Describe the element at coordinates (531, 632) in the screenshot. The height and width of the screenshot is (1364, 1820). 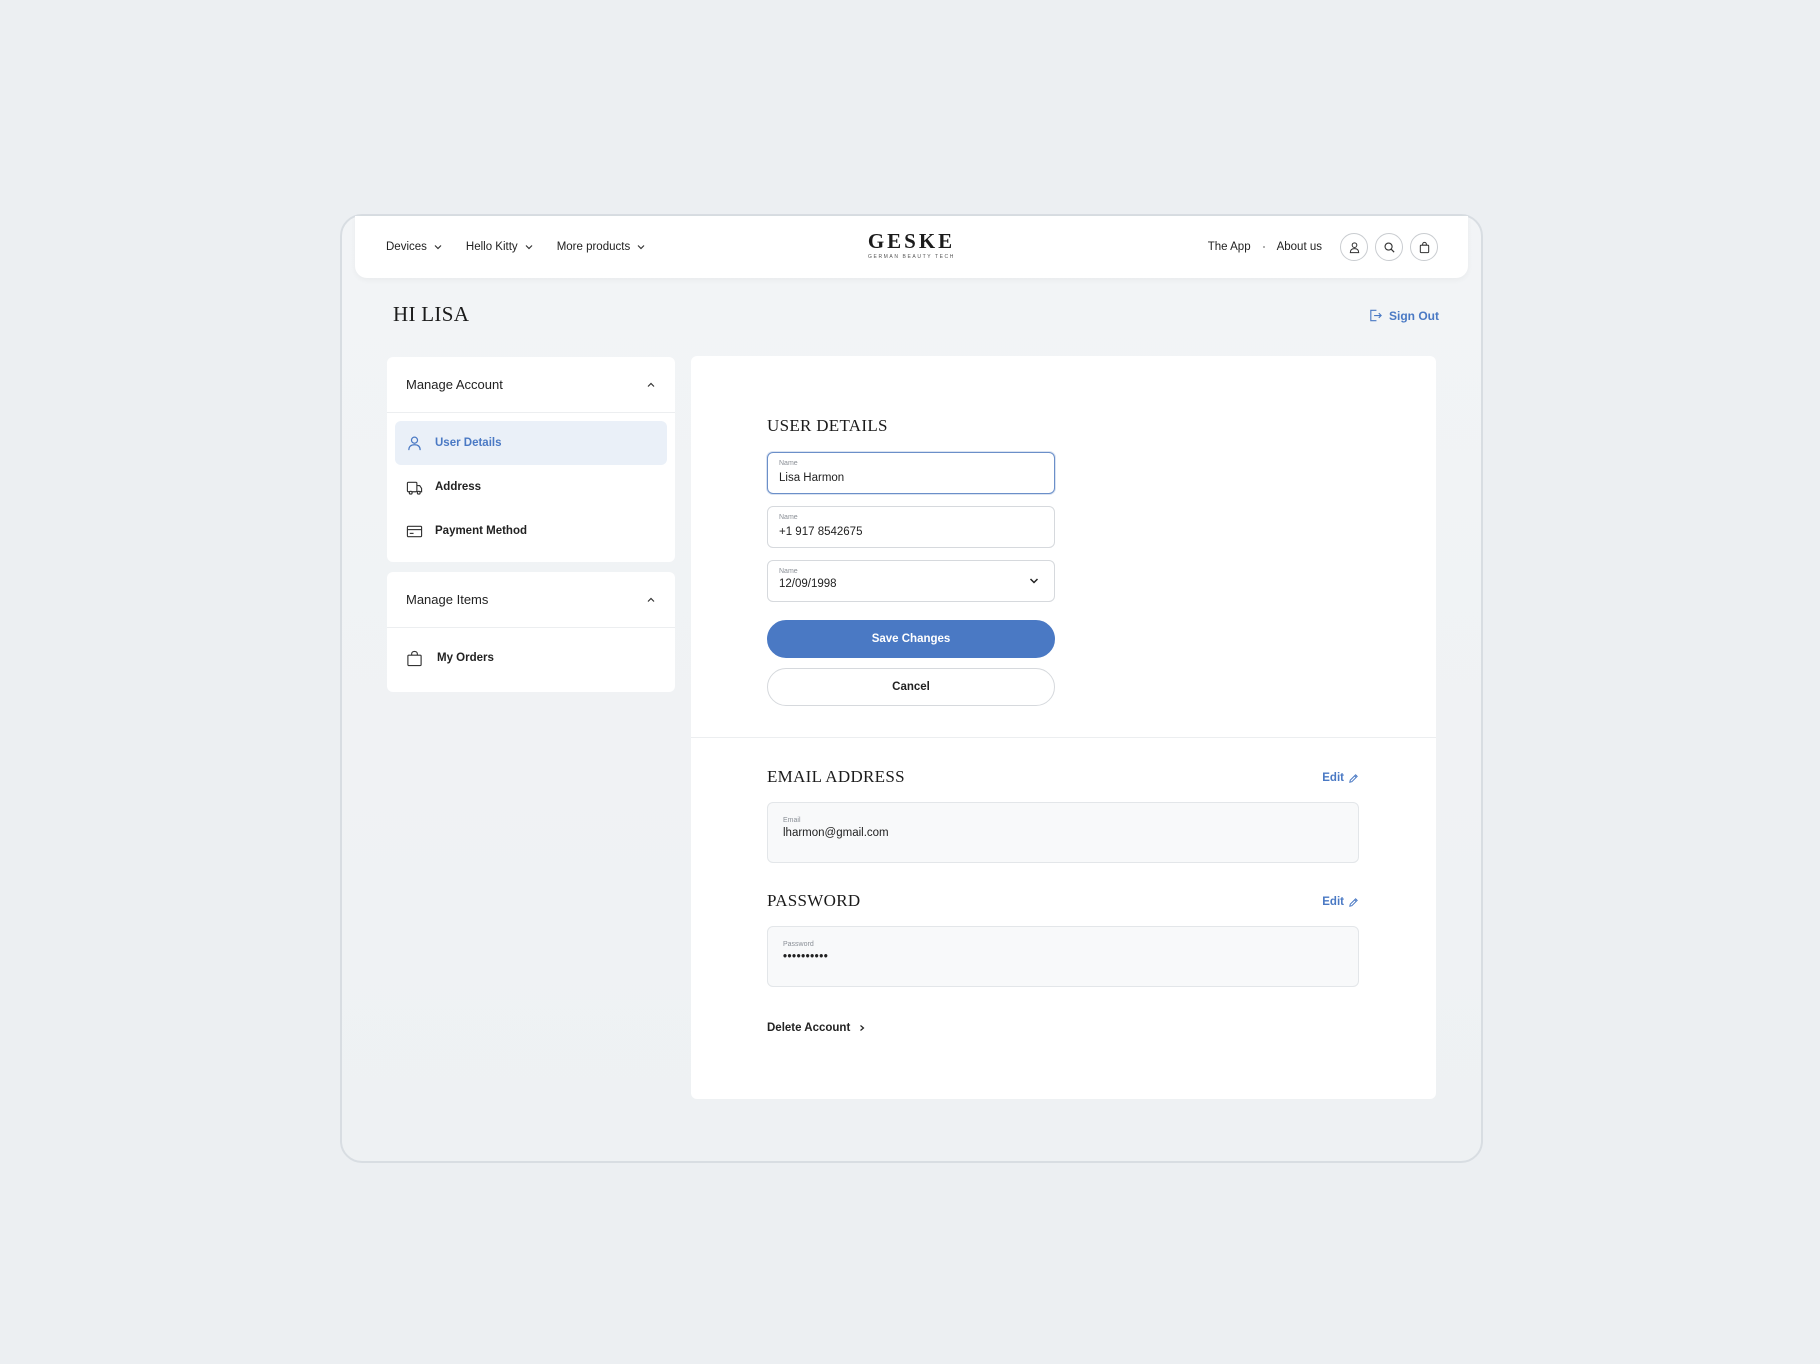
I see `manage-items-panel: Manage Items My Orders` at that location.